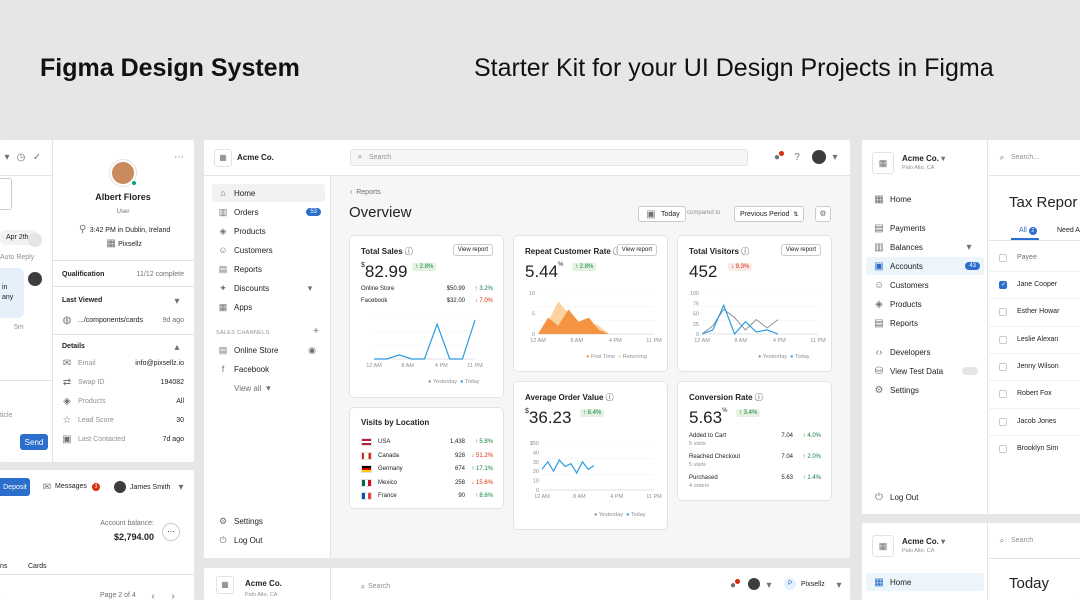 This screenshot has width=1080, height=600. I want to click on chevron-left-icon: ‹, so click(153, 595).